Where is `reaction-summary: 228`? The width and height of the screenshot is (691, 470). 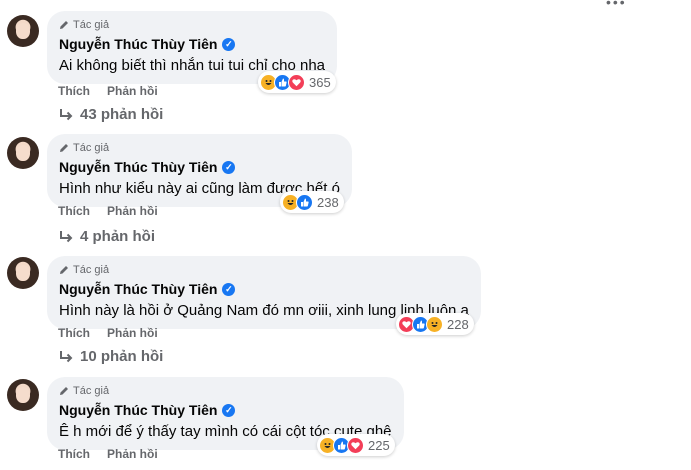 reaction-summary: 228 is located at coordinates (435, 324).